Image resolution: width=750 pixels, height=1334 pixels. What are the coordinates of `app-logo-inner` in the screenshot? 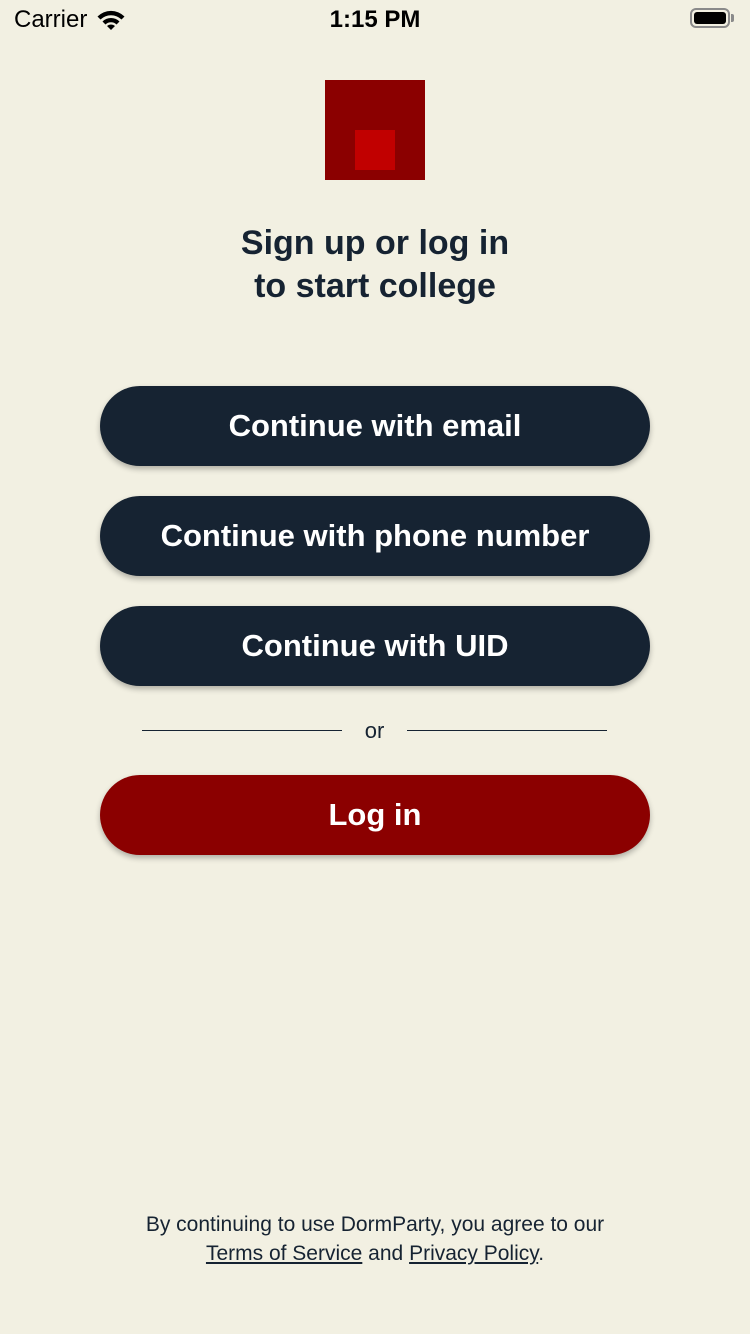 It's located at (375, 150).